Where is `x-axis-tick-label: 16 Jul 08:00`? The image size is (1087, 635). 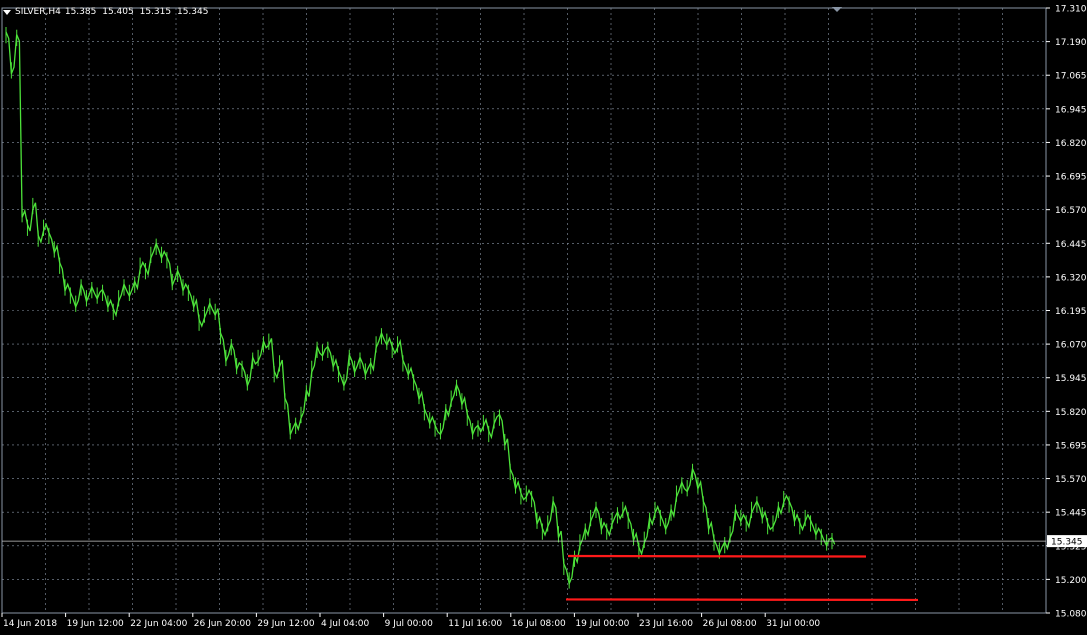
x-axis-tick-label: 16 Jul 08:00 is located at coordinates (539, 624).